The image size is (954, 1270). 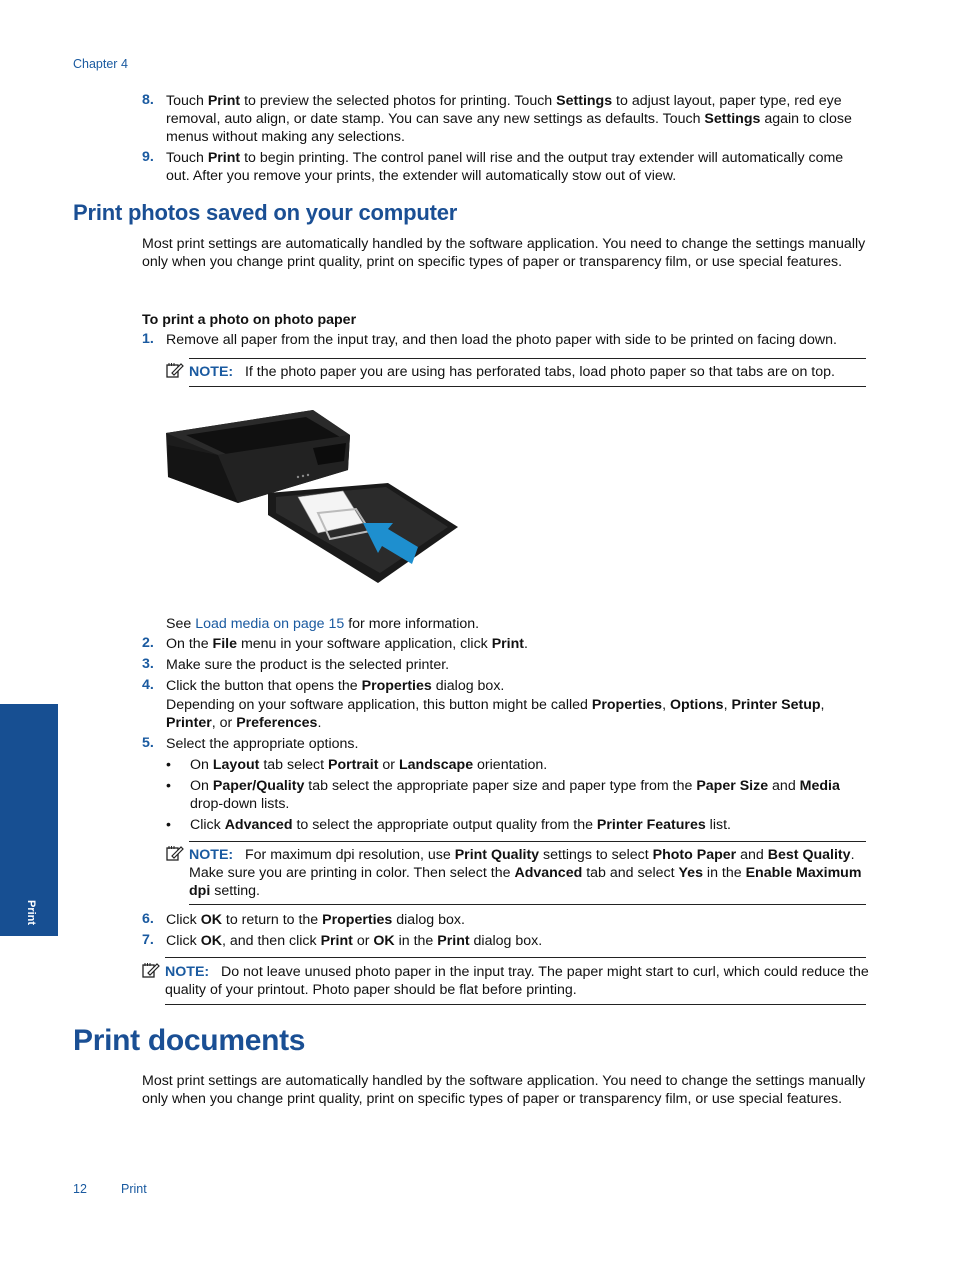 I want to click on bold-term: Best Quality, so click(x=809, y=855).